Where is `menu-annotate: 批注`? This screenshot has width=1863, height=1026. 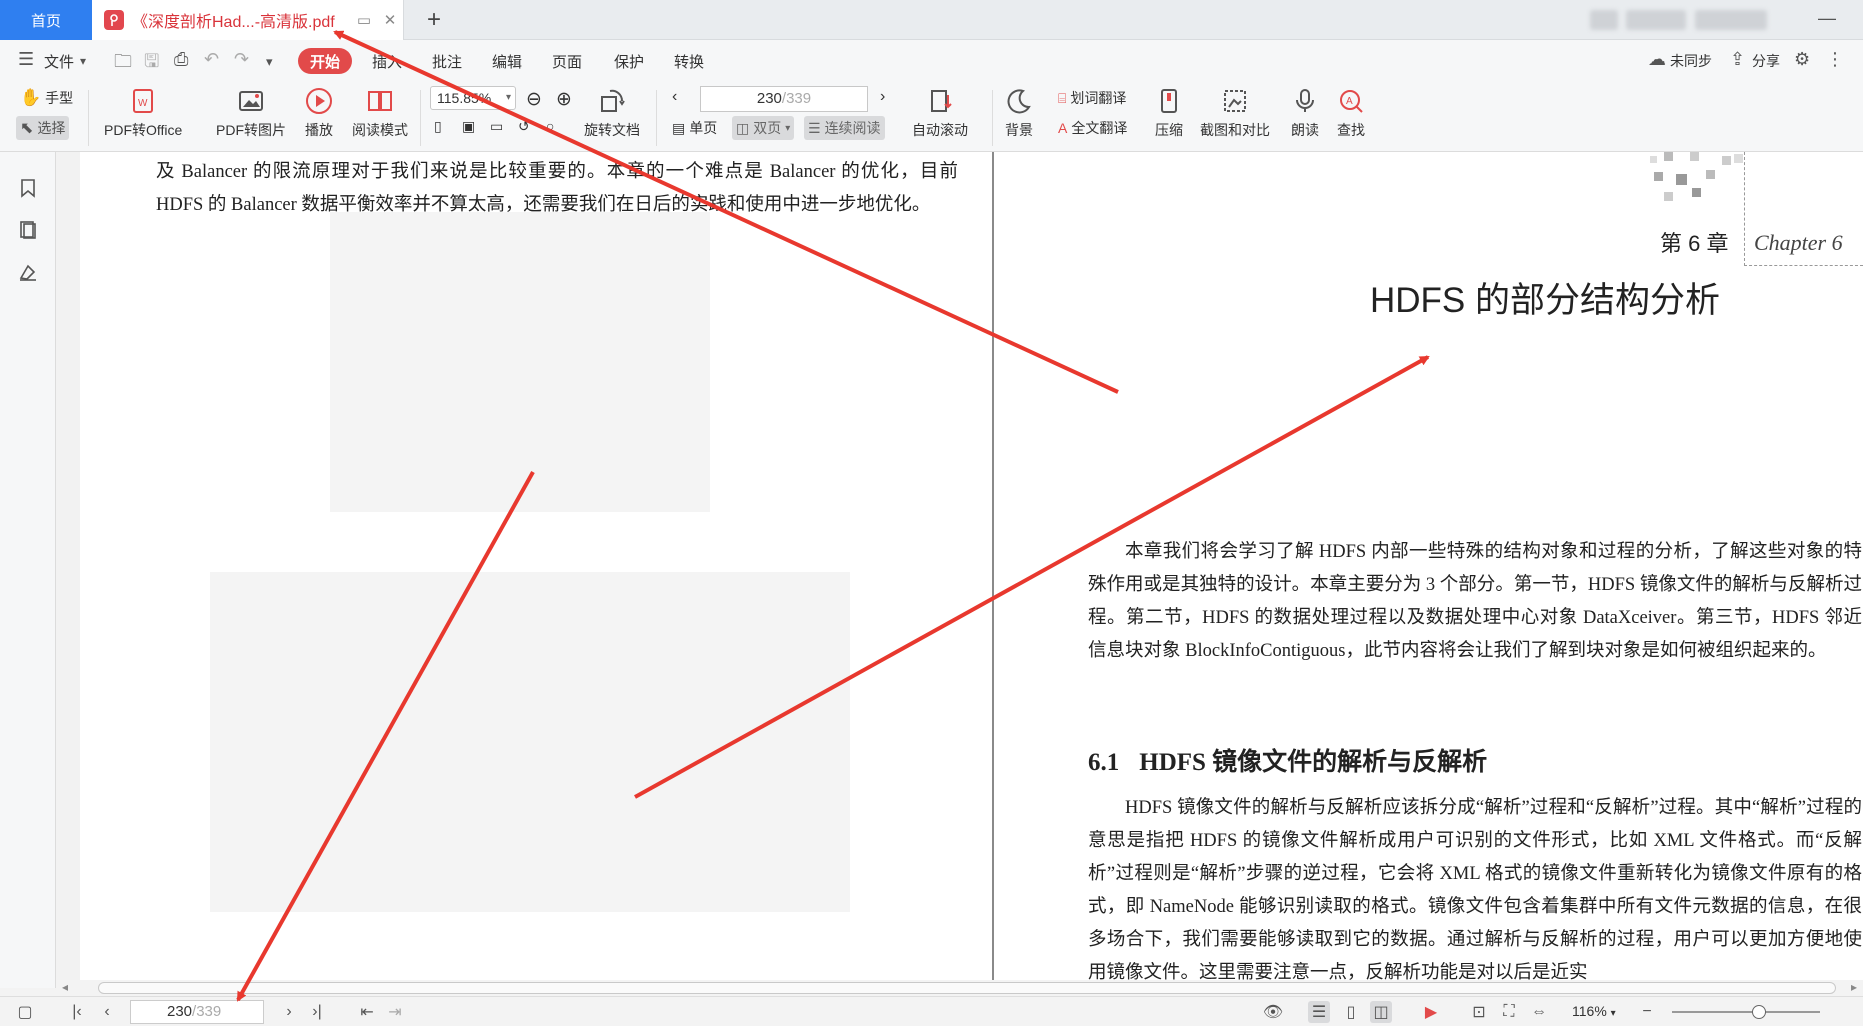
menu-annotate: 批注 is located at coordinates (447, 61).